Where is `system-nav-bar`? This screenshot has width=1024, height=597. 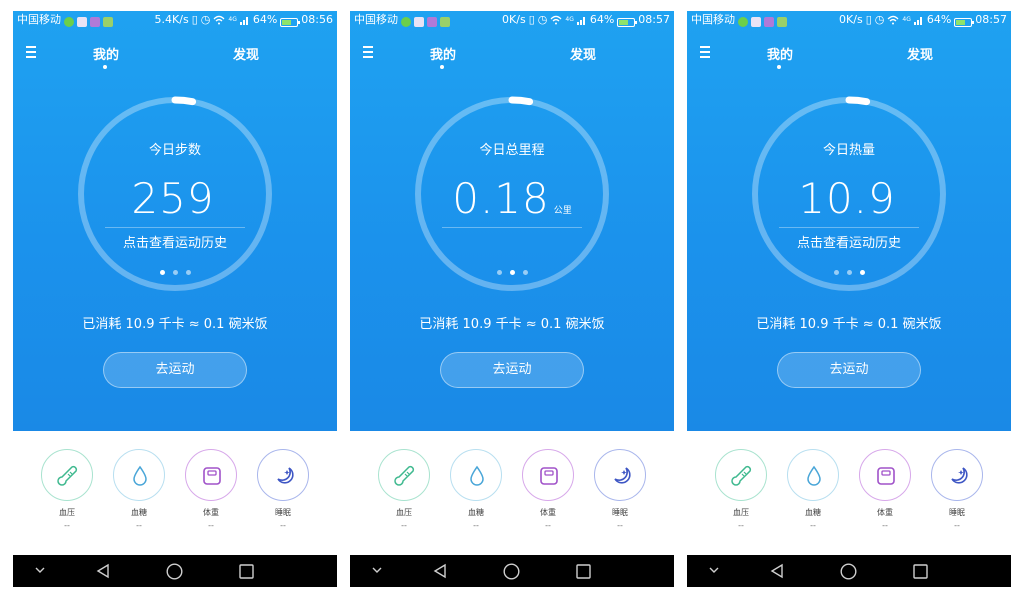 system-nav-bar is located at coordinates (175, 571).